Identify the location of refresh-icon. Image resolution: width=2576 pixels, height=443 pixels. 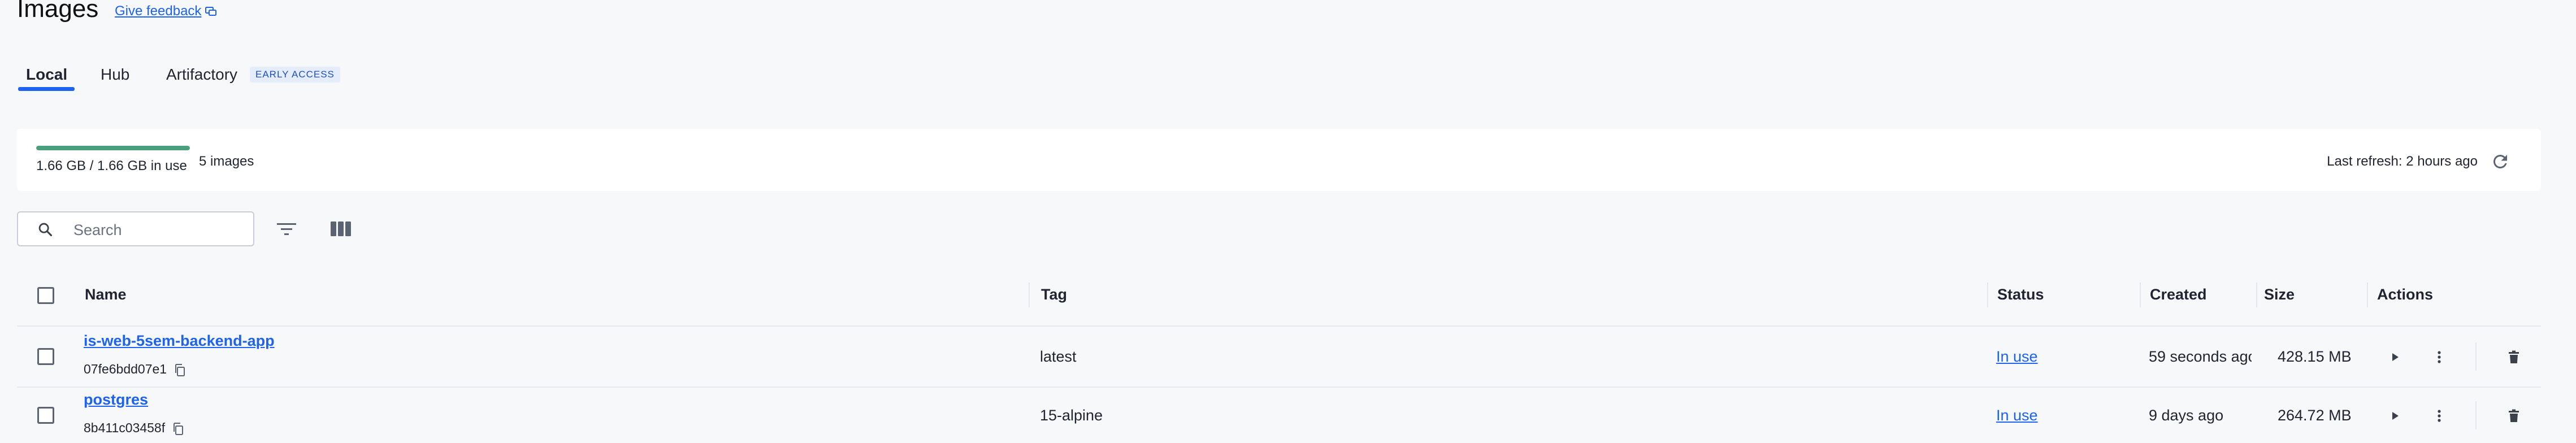
(2500, 161).